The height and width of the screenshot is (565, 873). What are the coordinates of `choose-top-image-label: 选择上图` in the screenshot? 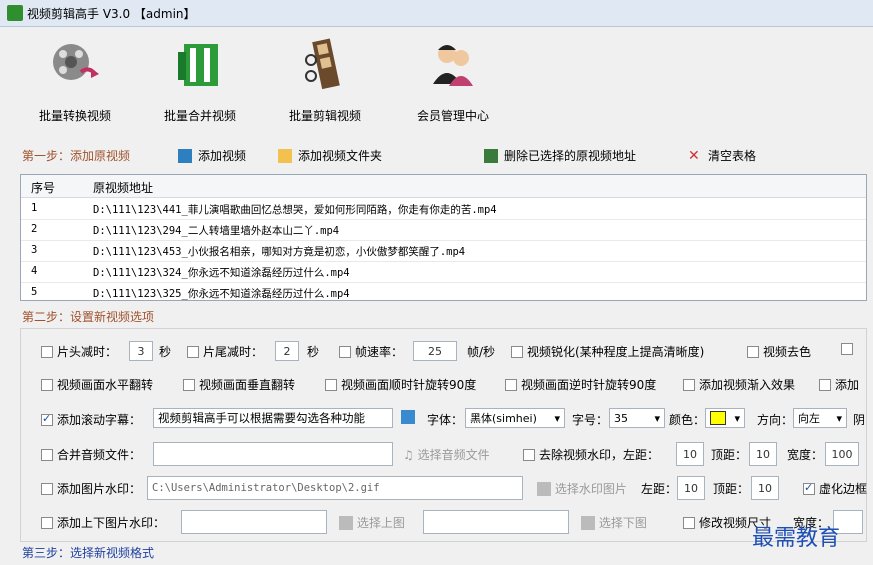 It's located at (380, 523).